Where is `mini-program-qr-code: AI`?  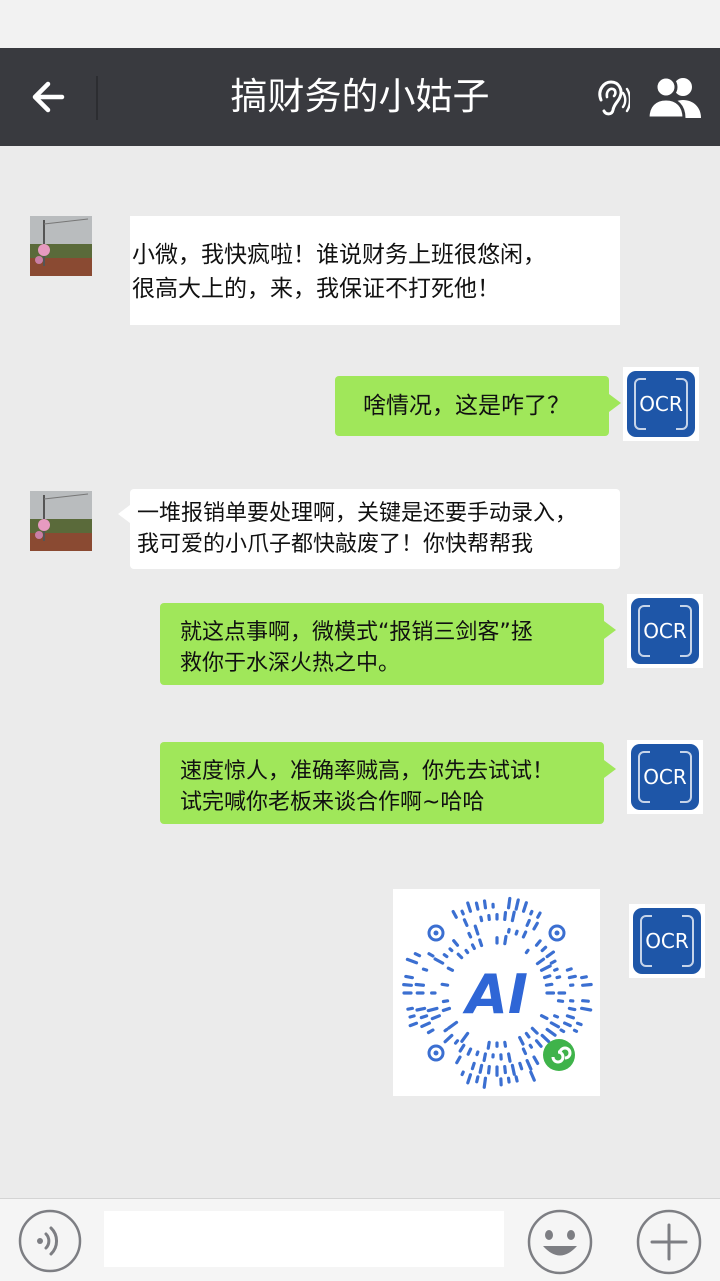
mini-program-qr-code: AI is located at coordinates (496, 992).